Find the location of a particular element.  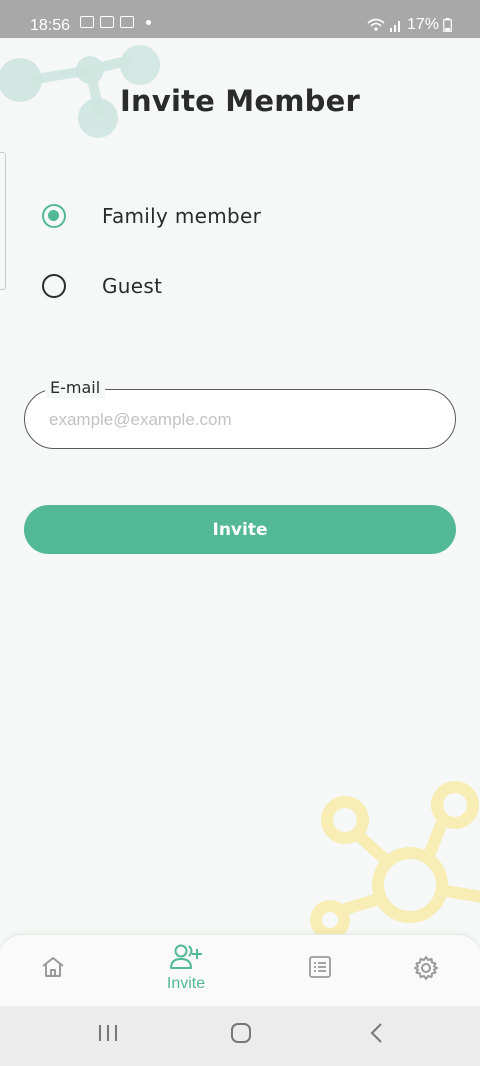

guest-label: Guest is located at coordinates (132, 286).